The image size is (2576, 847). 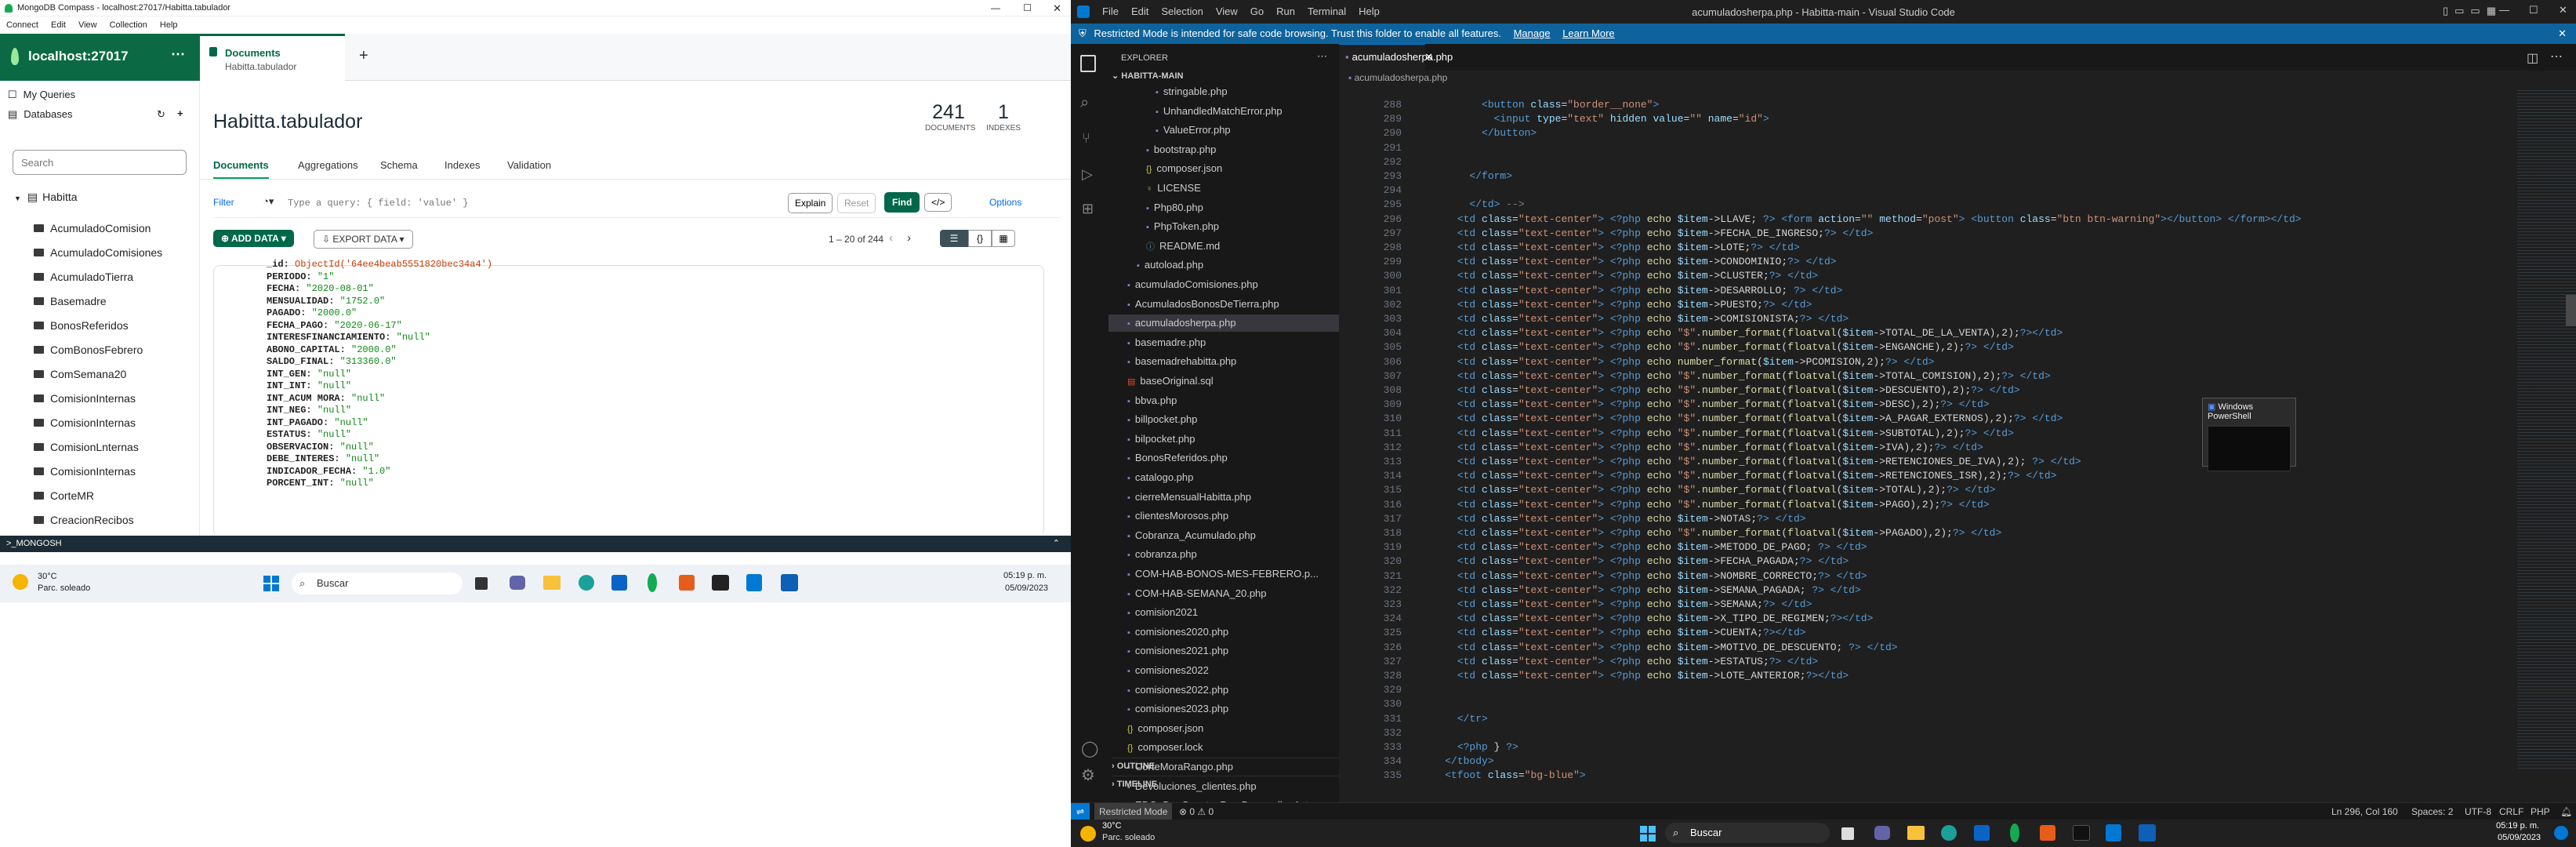 I want to click on collection-item: CorteMR, so click(x=100, y=496).